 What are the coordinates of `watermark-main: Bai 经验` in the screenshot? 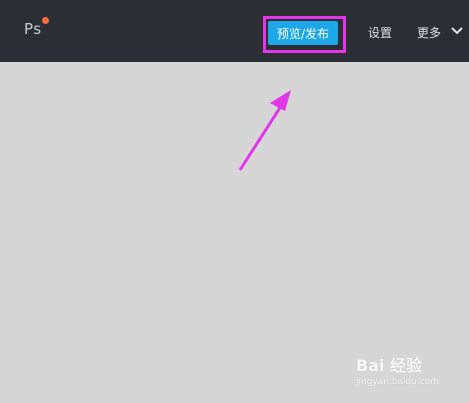 It's located at (389, 365).